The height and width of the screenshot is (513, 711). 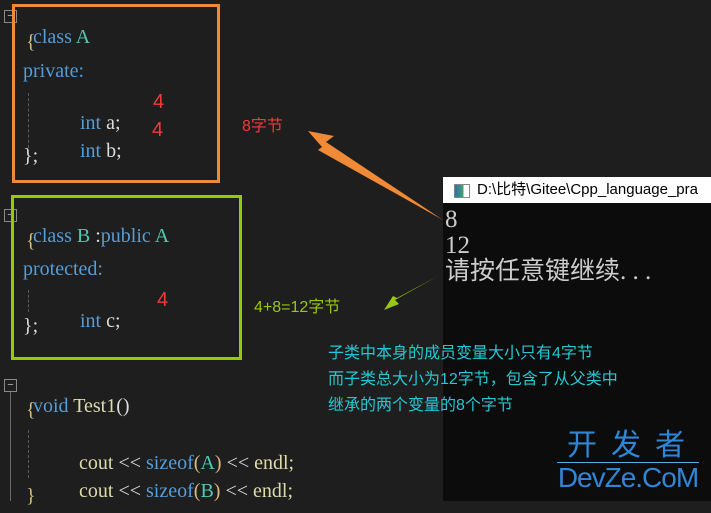 I want to click on function-parens: (), so click(x=123, y=406).